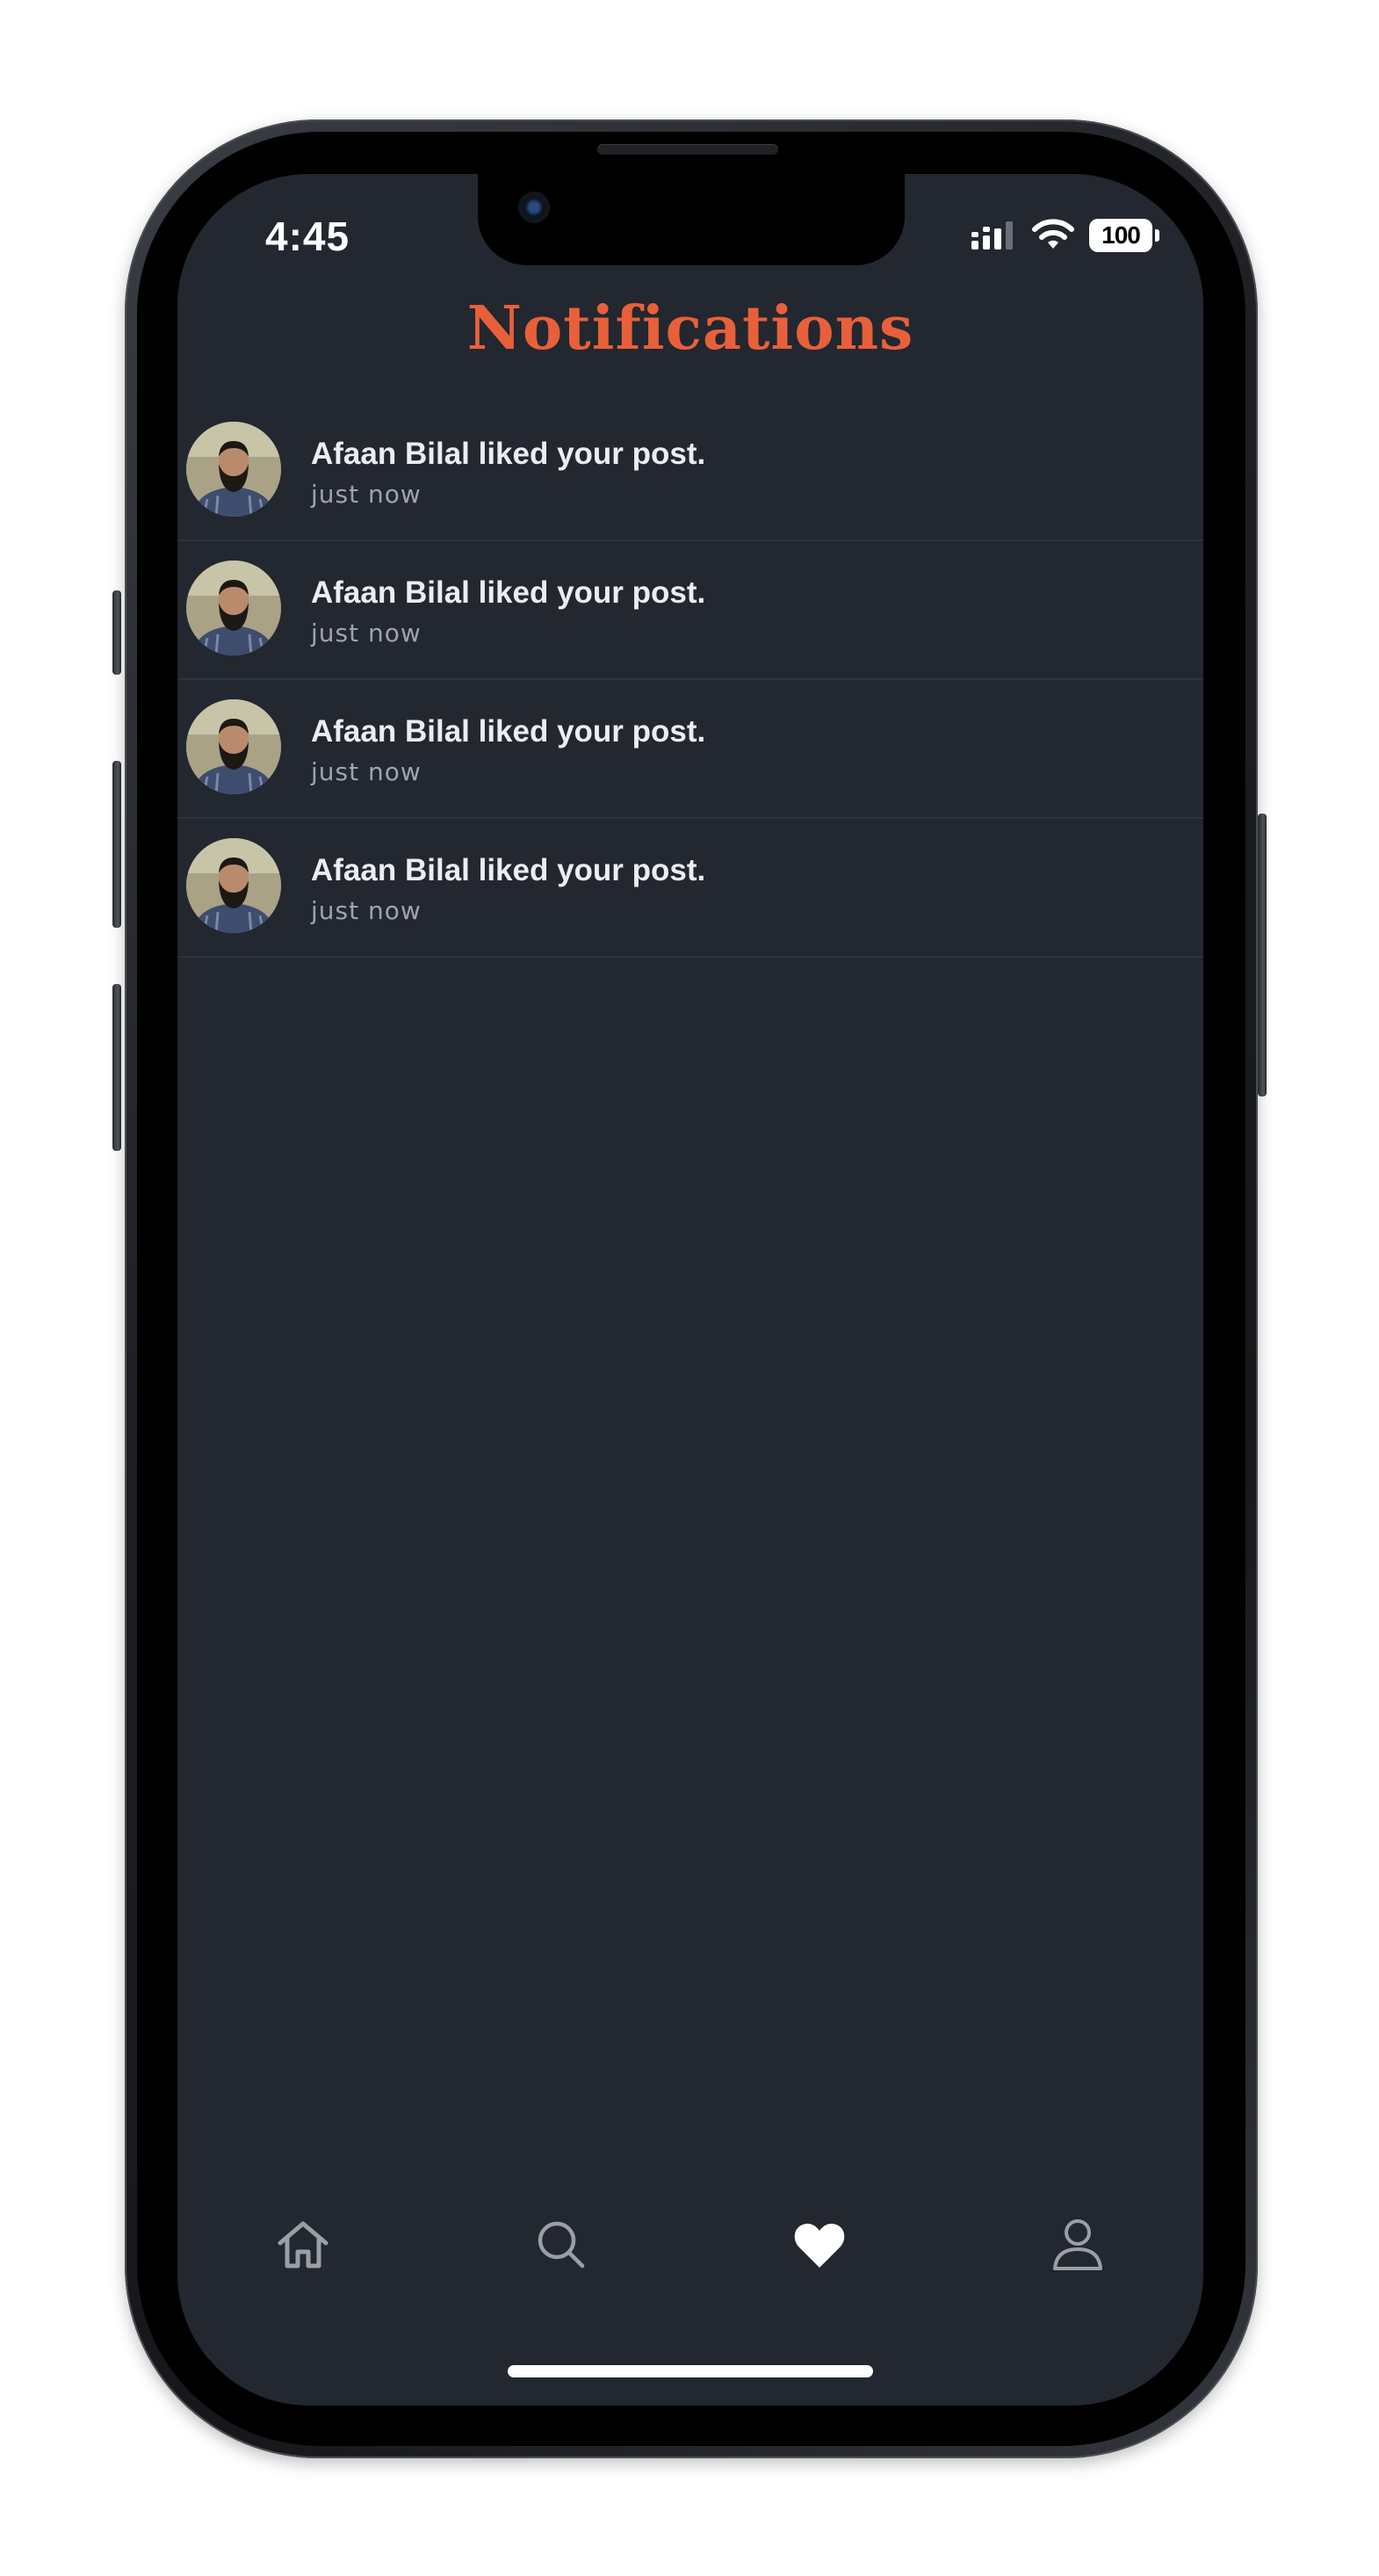  What do you see at coordinates (993, 235) in the screenshot?
I see `signal-icon` at bounding box center [993, 235].